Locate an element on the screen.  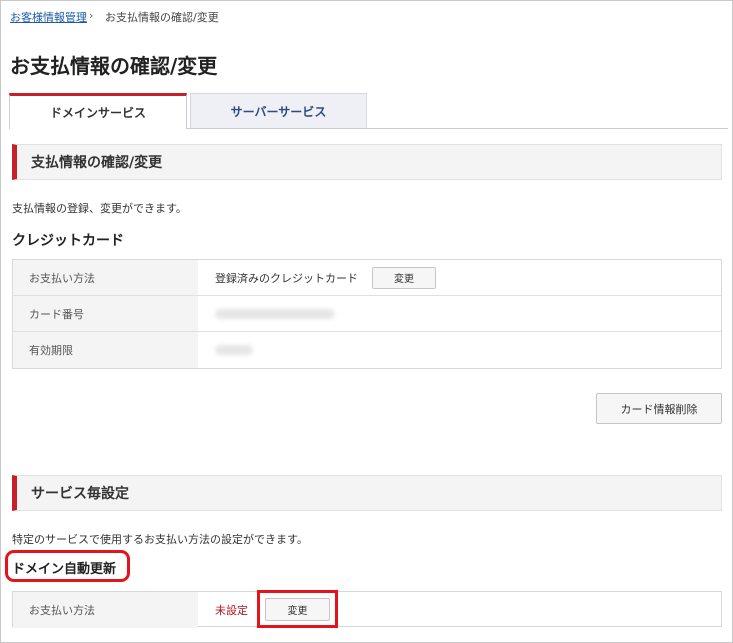
card-number-cell is located at coordinates (459, 313).